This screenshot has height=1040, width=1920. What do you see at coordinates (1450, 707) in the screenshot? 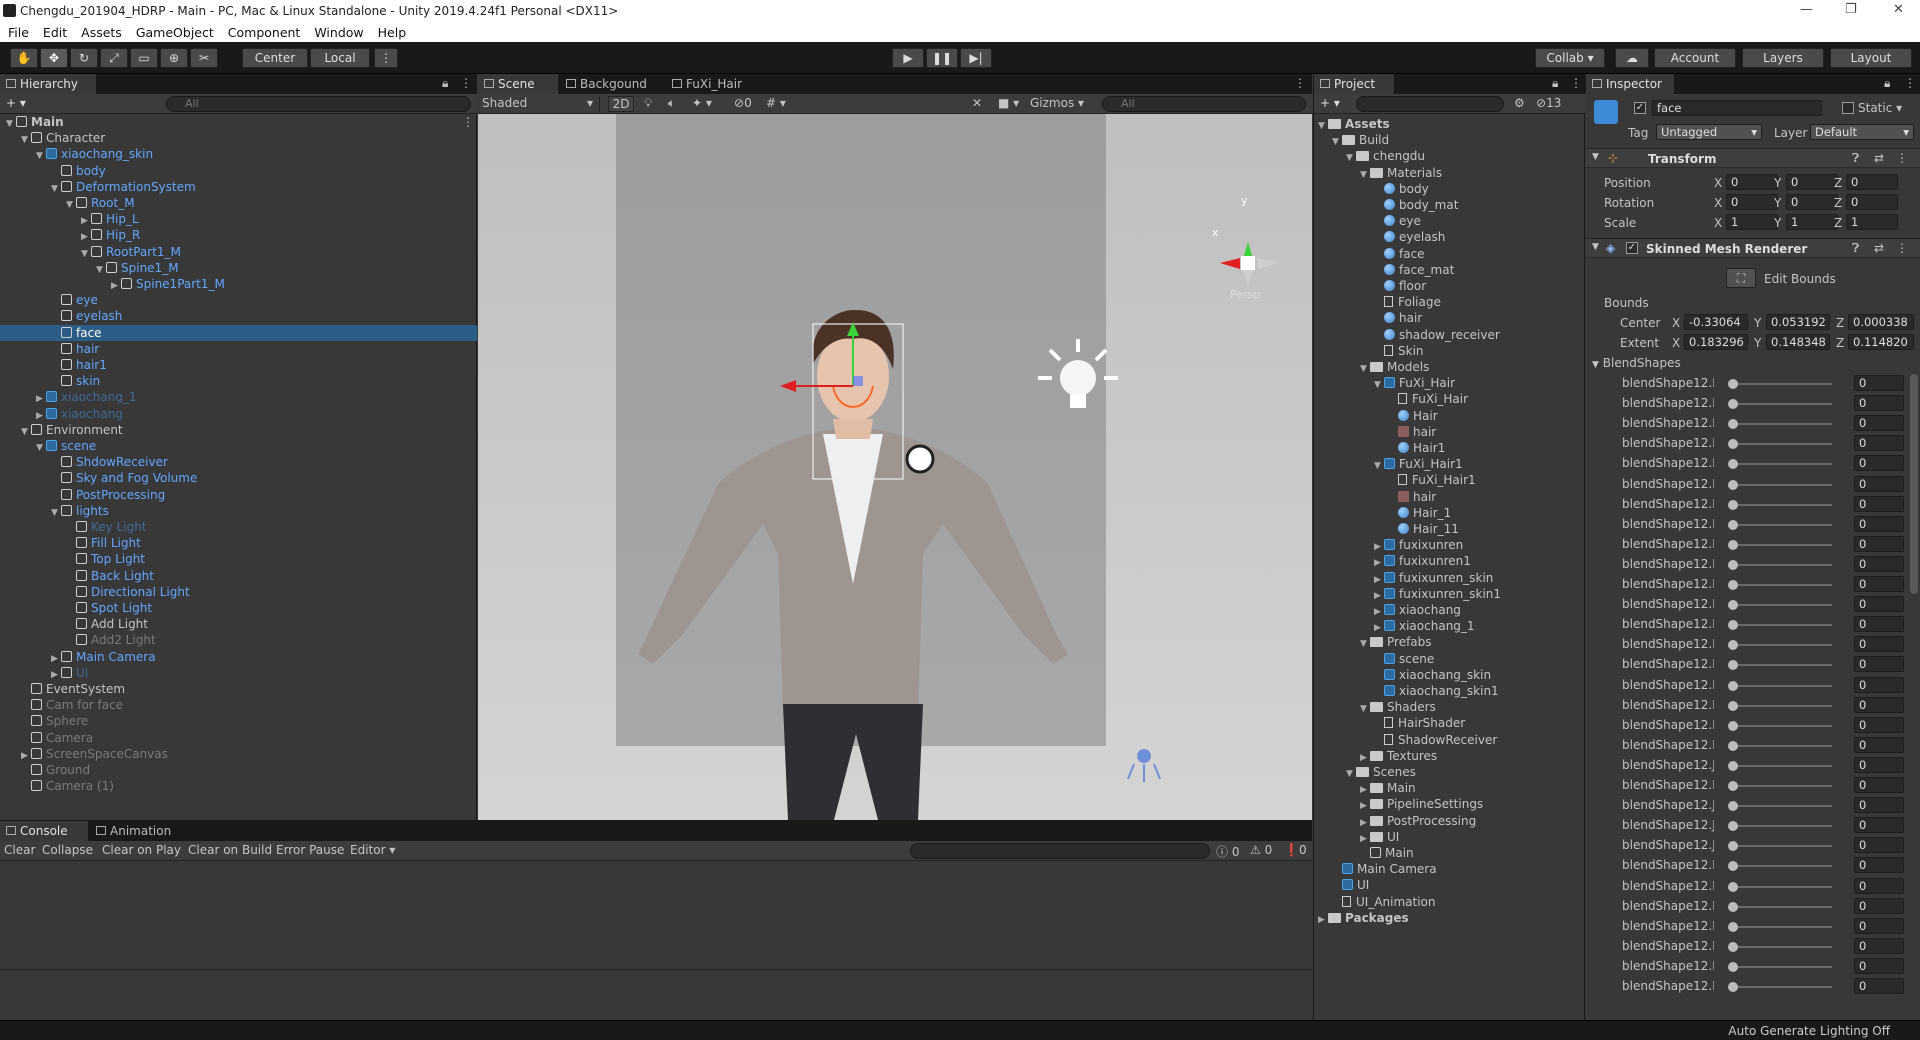
I see `list-item: ▼ Shaders` at bounding box center [1450, 707].